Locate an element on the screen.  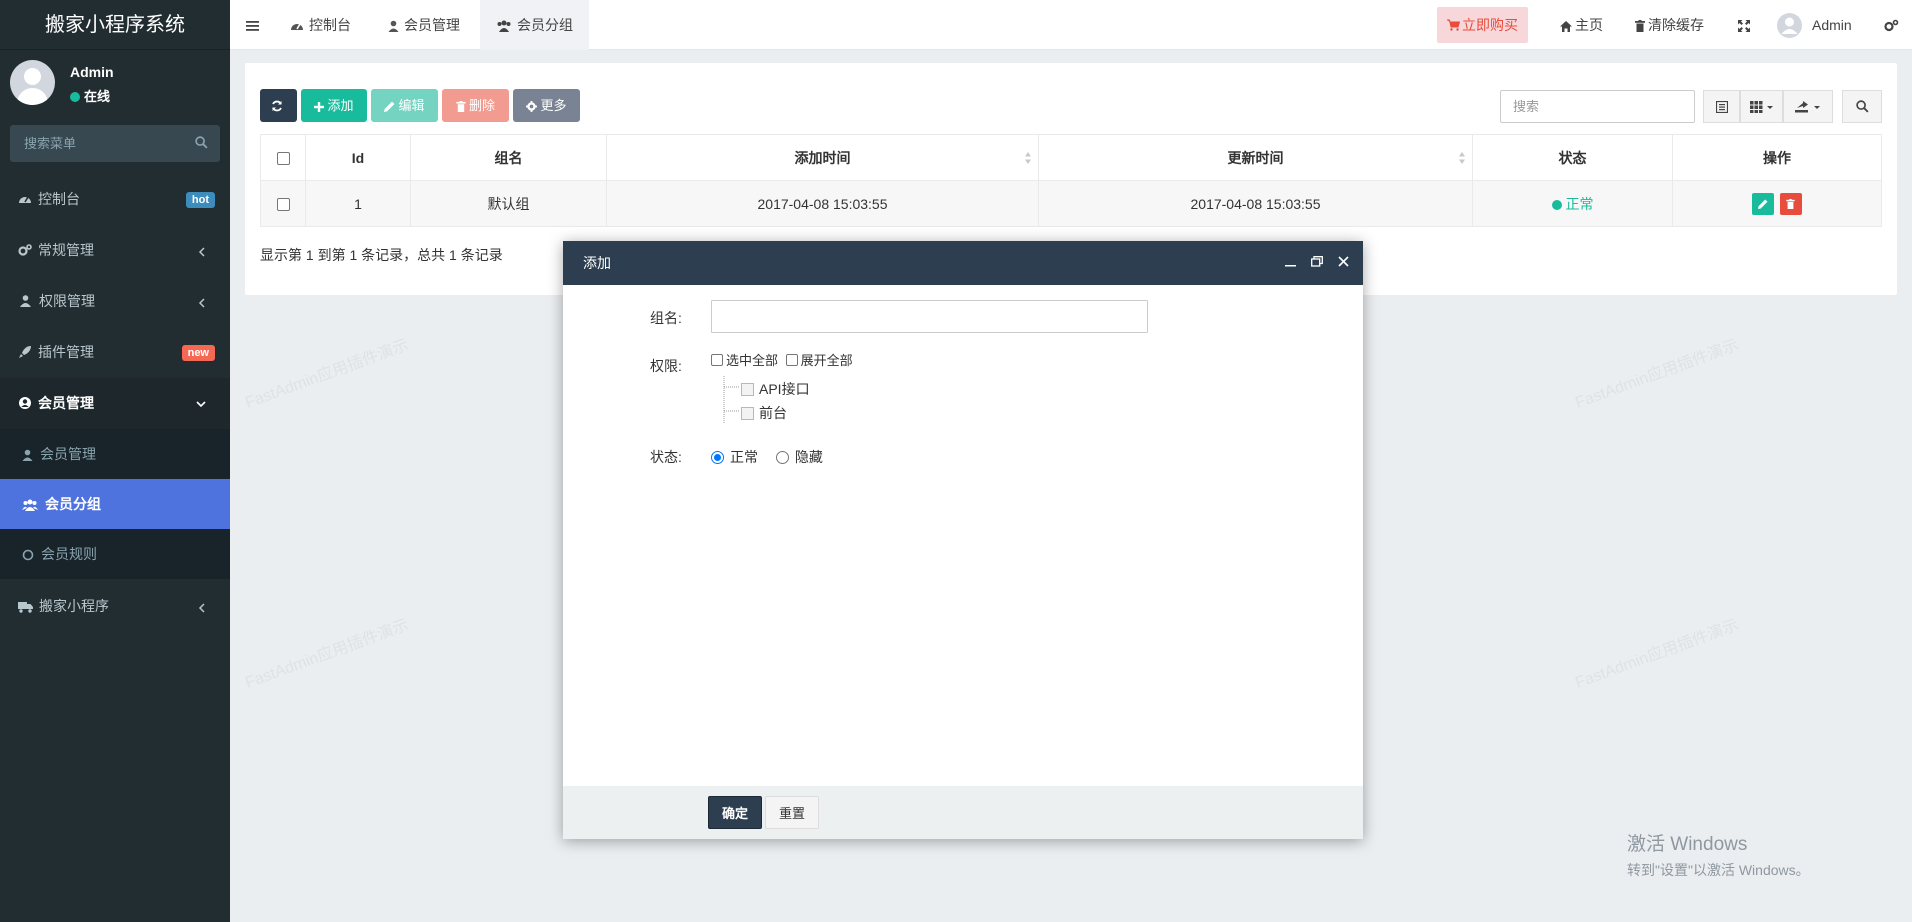
sidebar-toggle-button is located at coordinates (255, 25).